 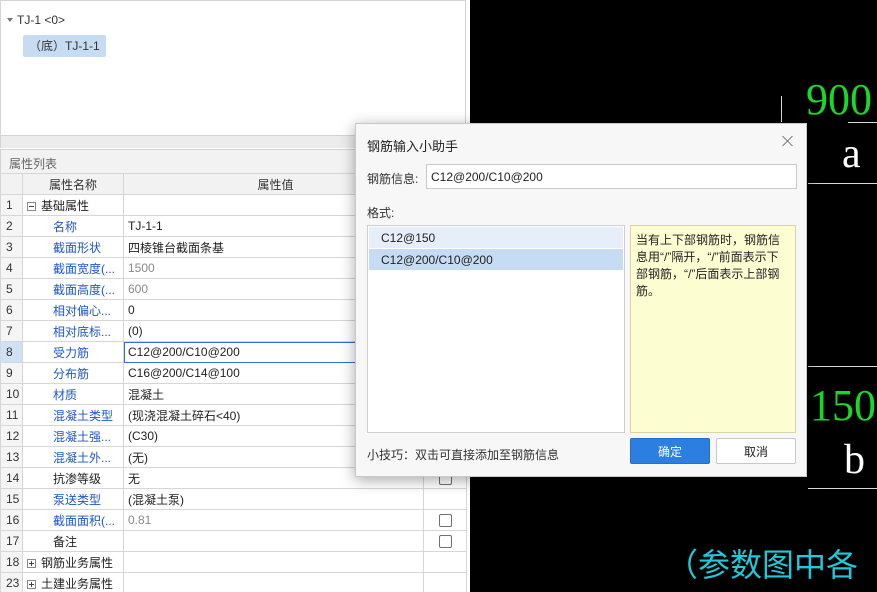 What do you see at coordinates (393, 179) in the screenshot?
I see `rebar-info-label: 钢筋信息:` at bounding box center [393, 179].